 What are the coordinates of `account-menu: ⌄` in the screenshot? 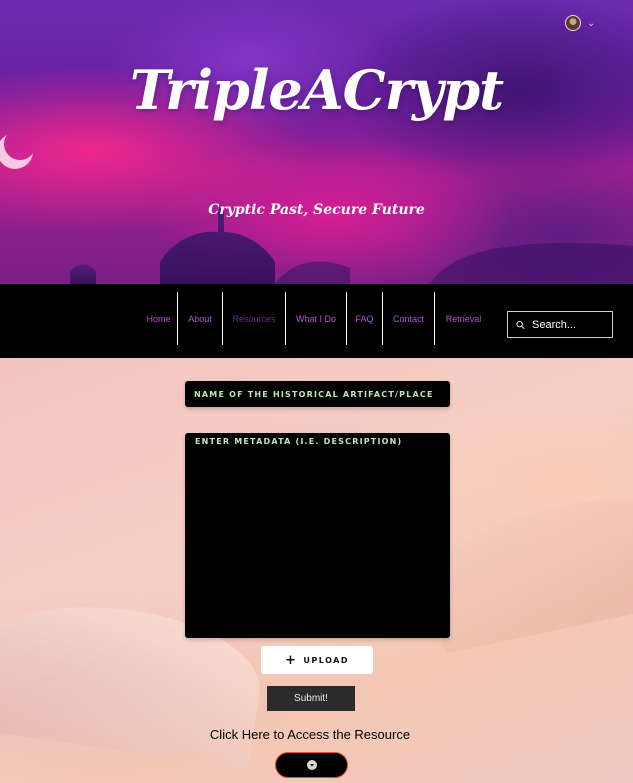 It's located at (580, 23).